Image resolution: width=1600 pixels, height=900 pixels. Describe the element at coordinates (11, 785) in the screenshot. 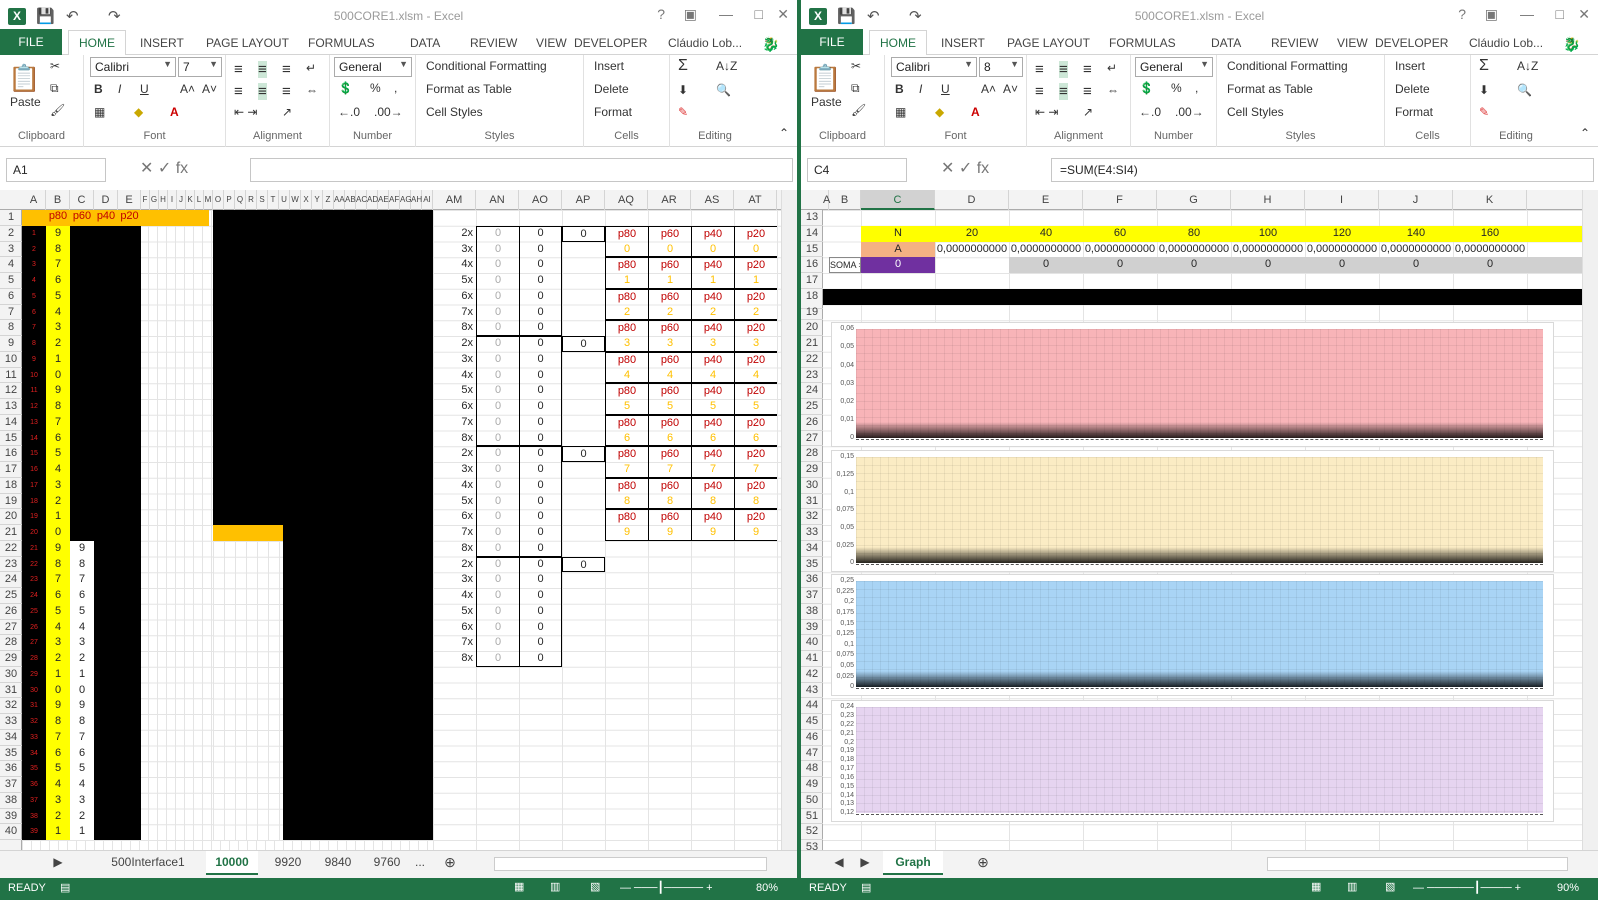

I see `row-header: 37` at that location.